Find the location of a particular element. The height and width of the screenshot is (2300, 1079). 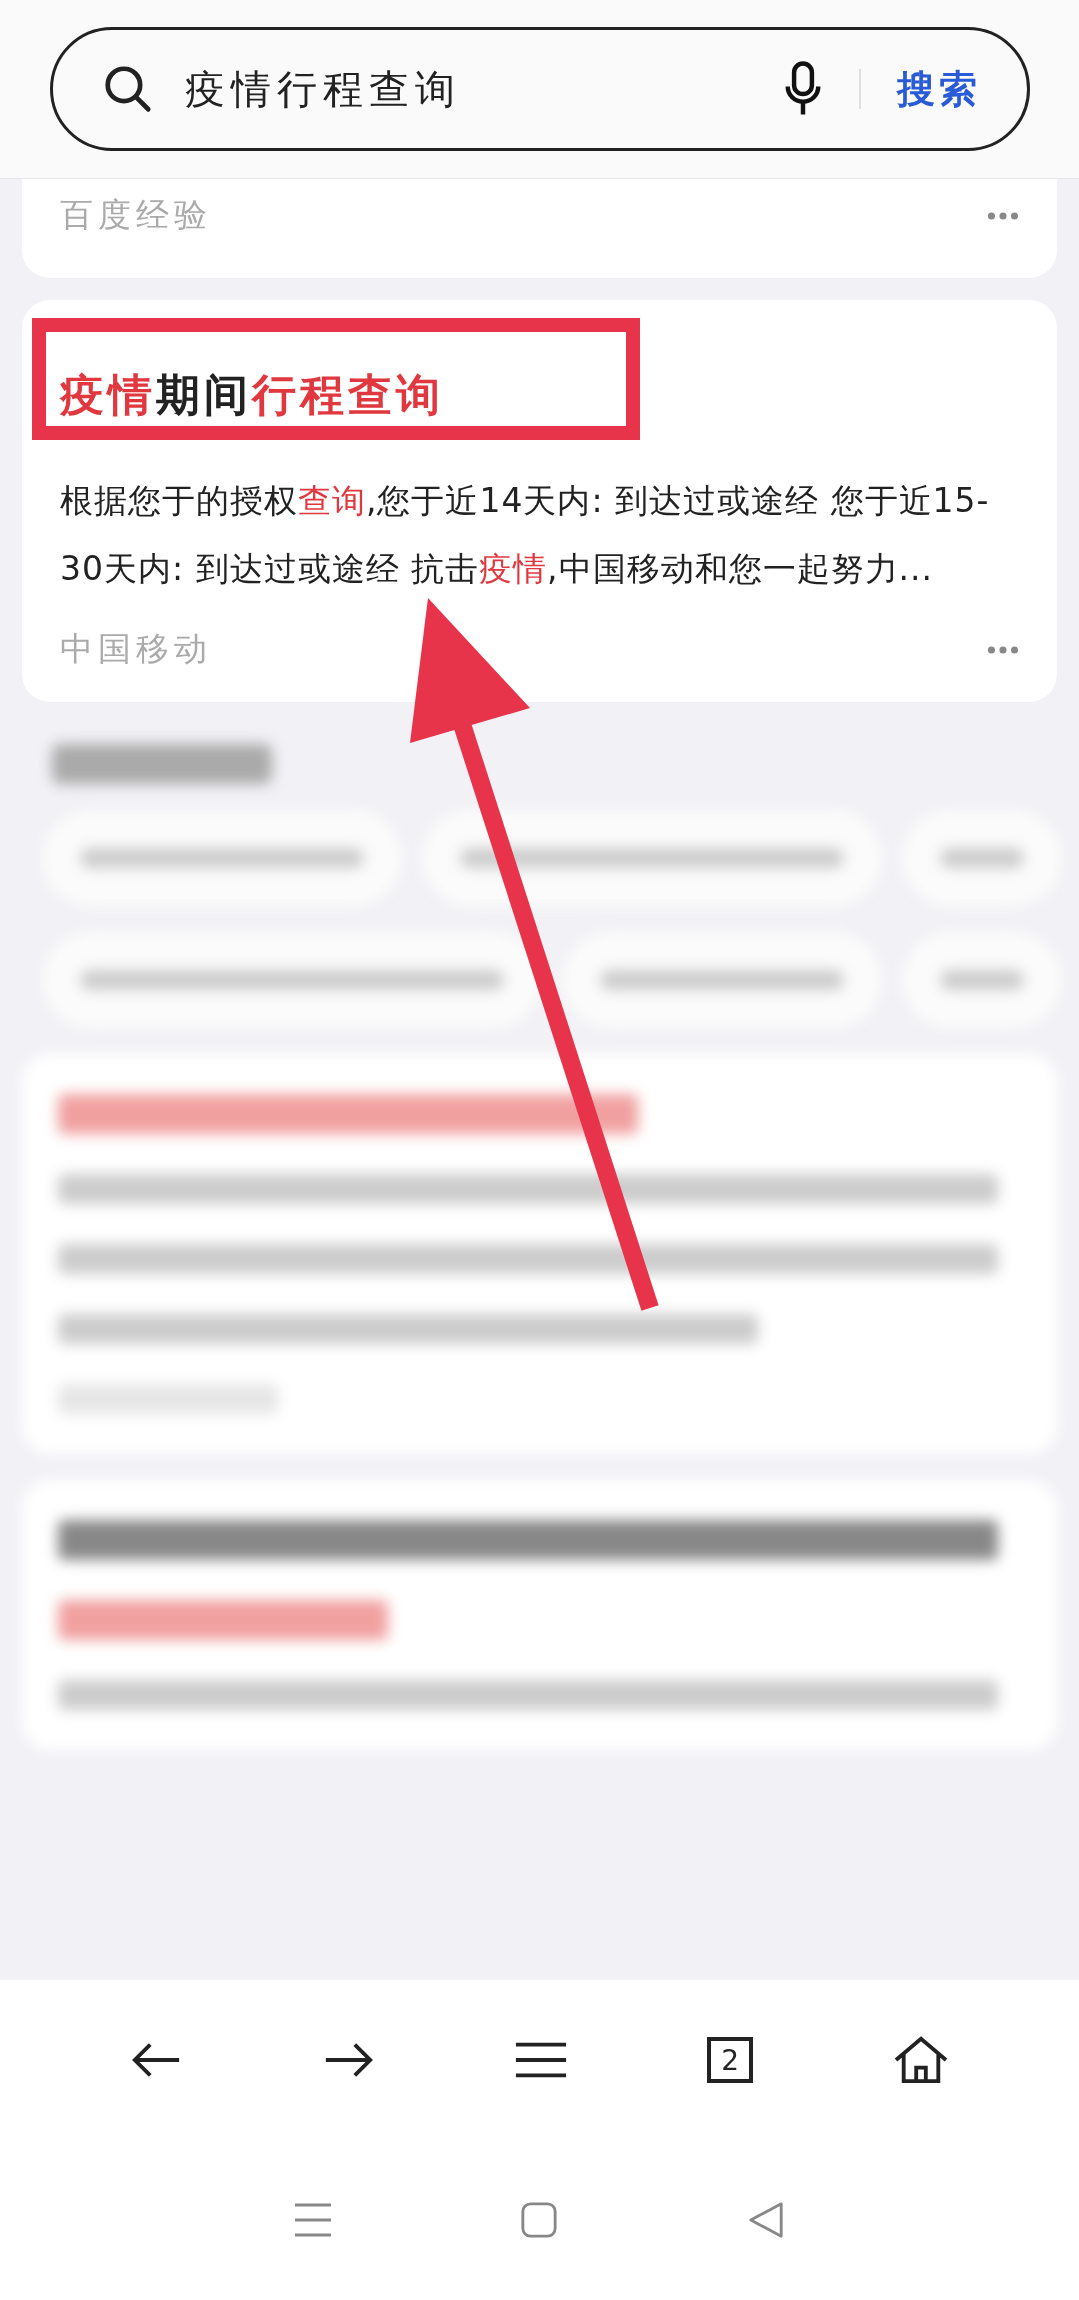

result-source: 百度经验 is located at coordinates (136, 215).